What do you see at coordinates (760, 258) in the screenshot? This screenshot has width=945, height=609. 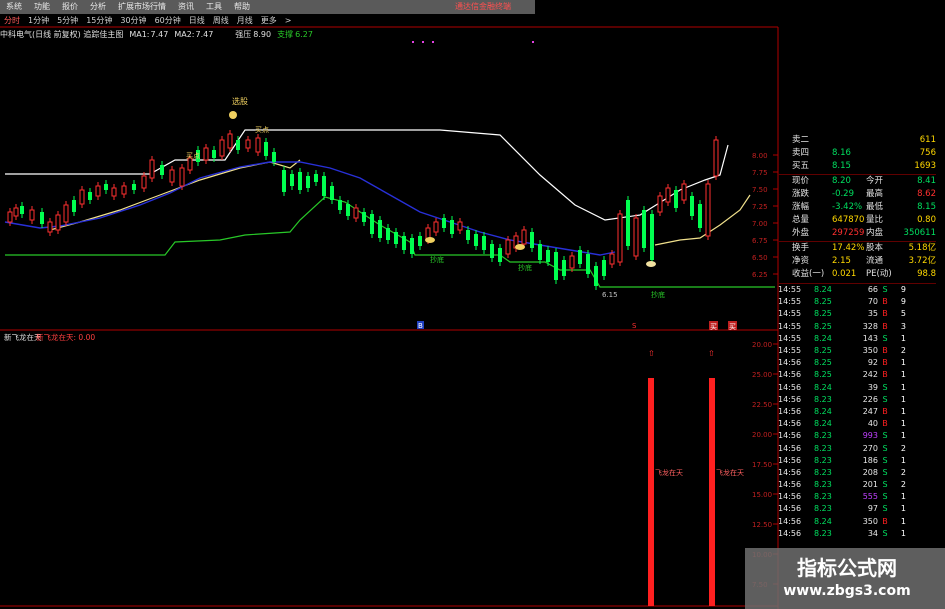 I see `price-scale-label: 6.50` at bounding box center [760, 258].